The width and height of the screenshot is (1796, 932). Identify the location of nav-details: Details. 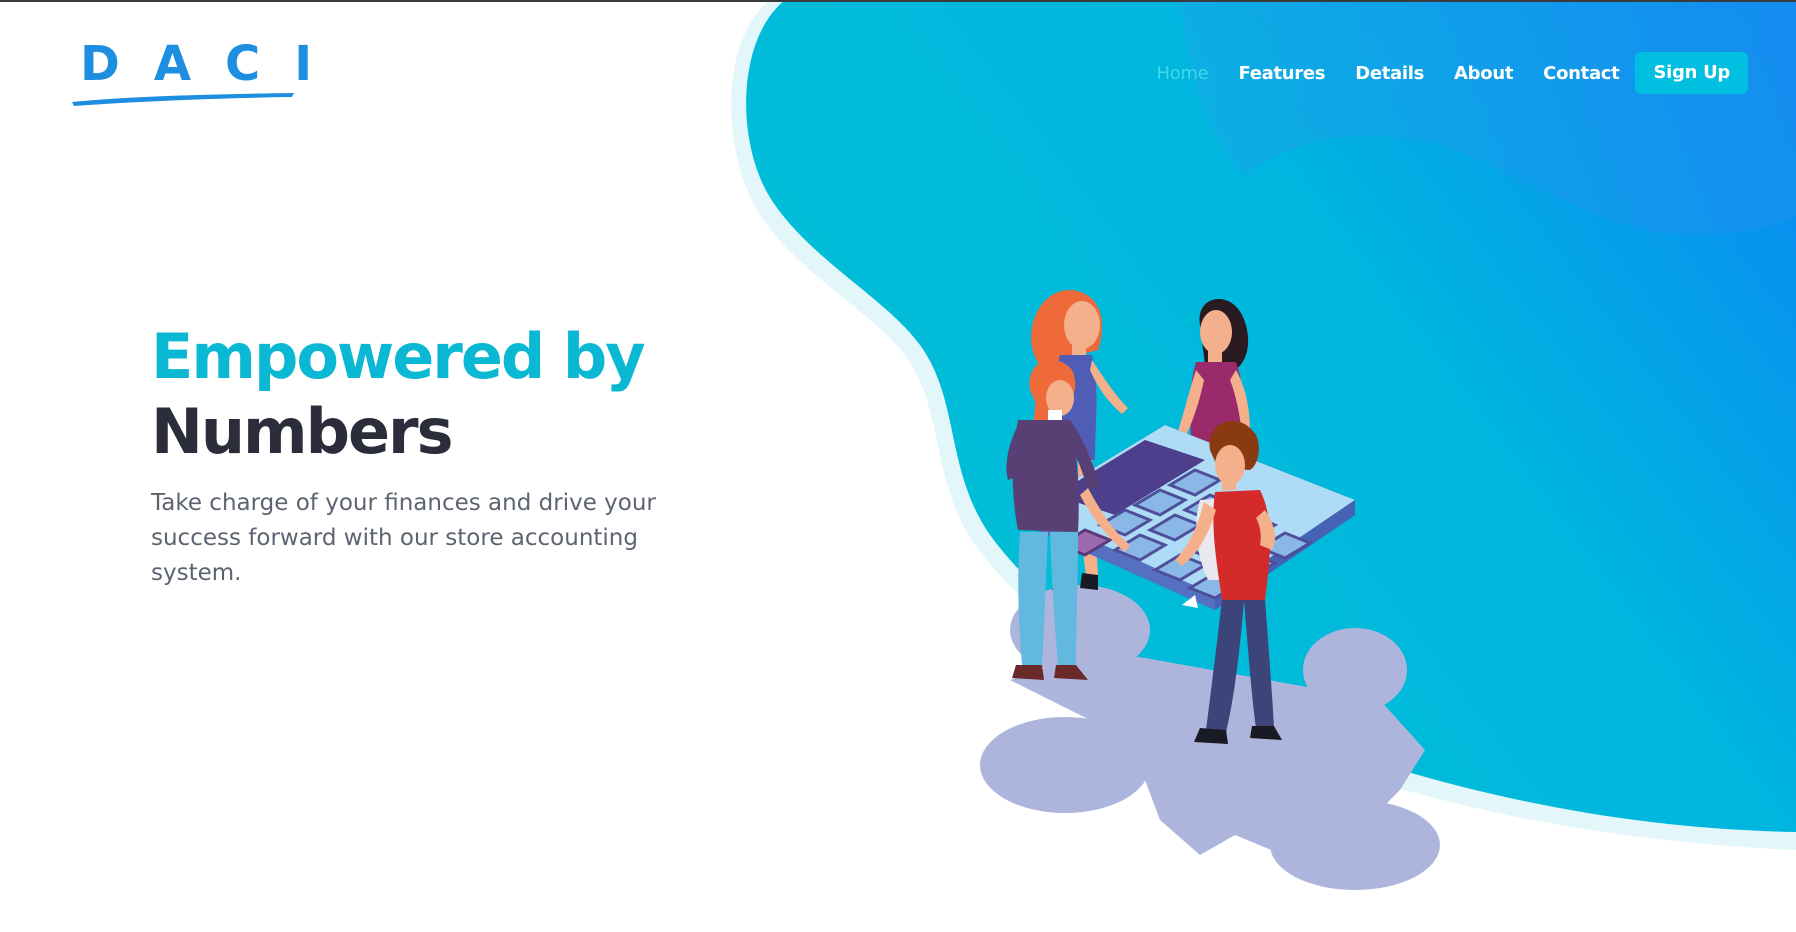
(1389, 73).